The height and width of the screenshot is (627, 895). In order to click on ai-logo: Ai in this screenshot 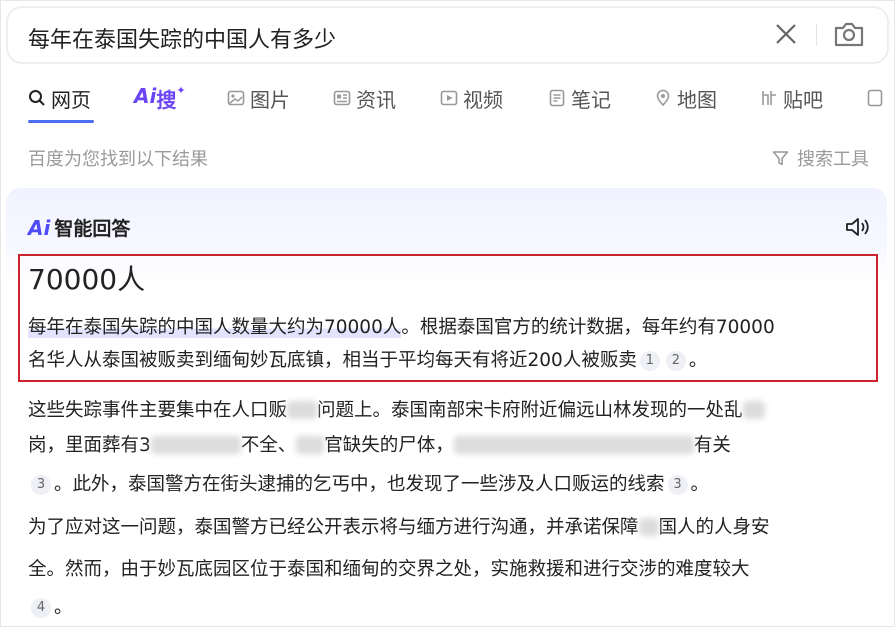, I will do `click(39, 227)`.